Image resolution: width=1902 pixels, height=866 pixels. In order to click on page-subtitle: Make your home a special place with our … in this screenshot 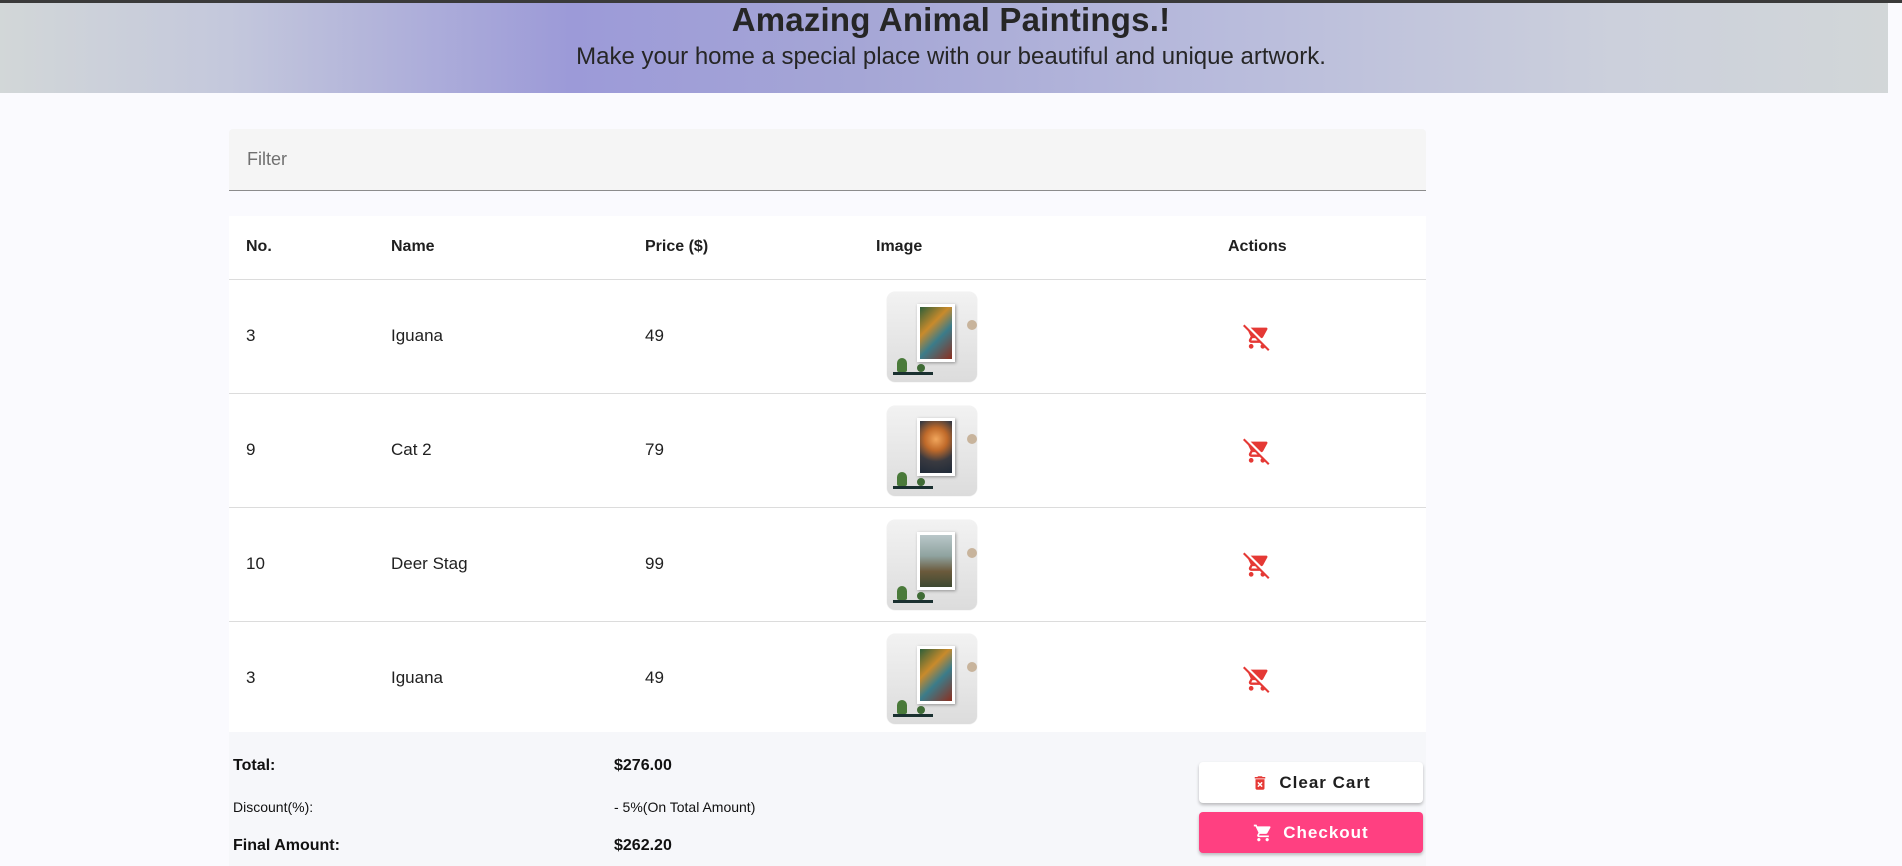, I will do `click(951, 56)`.